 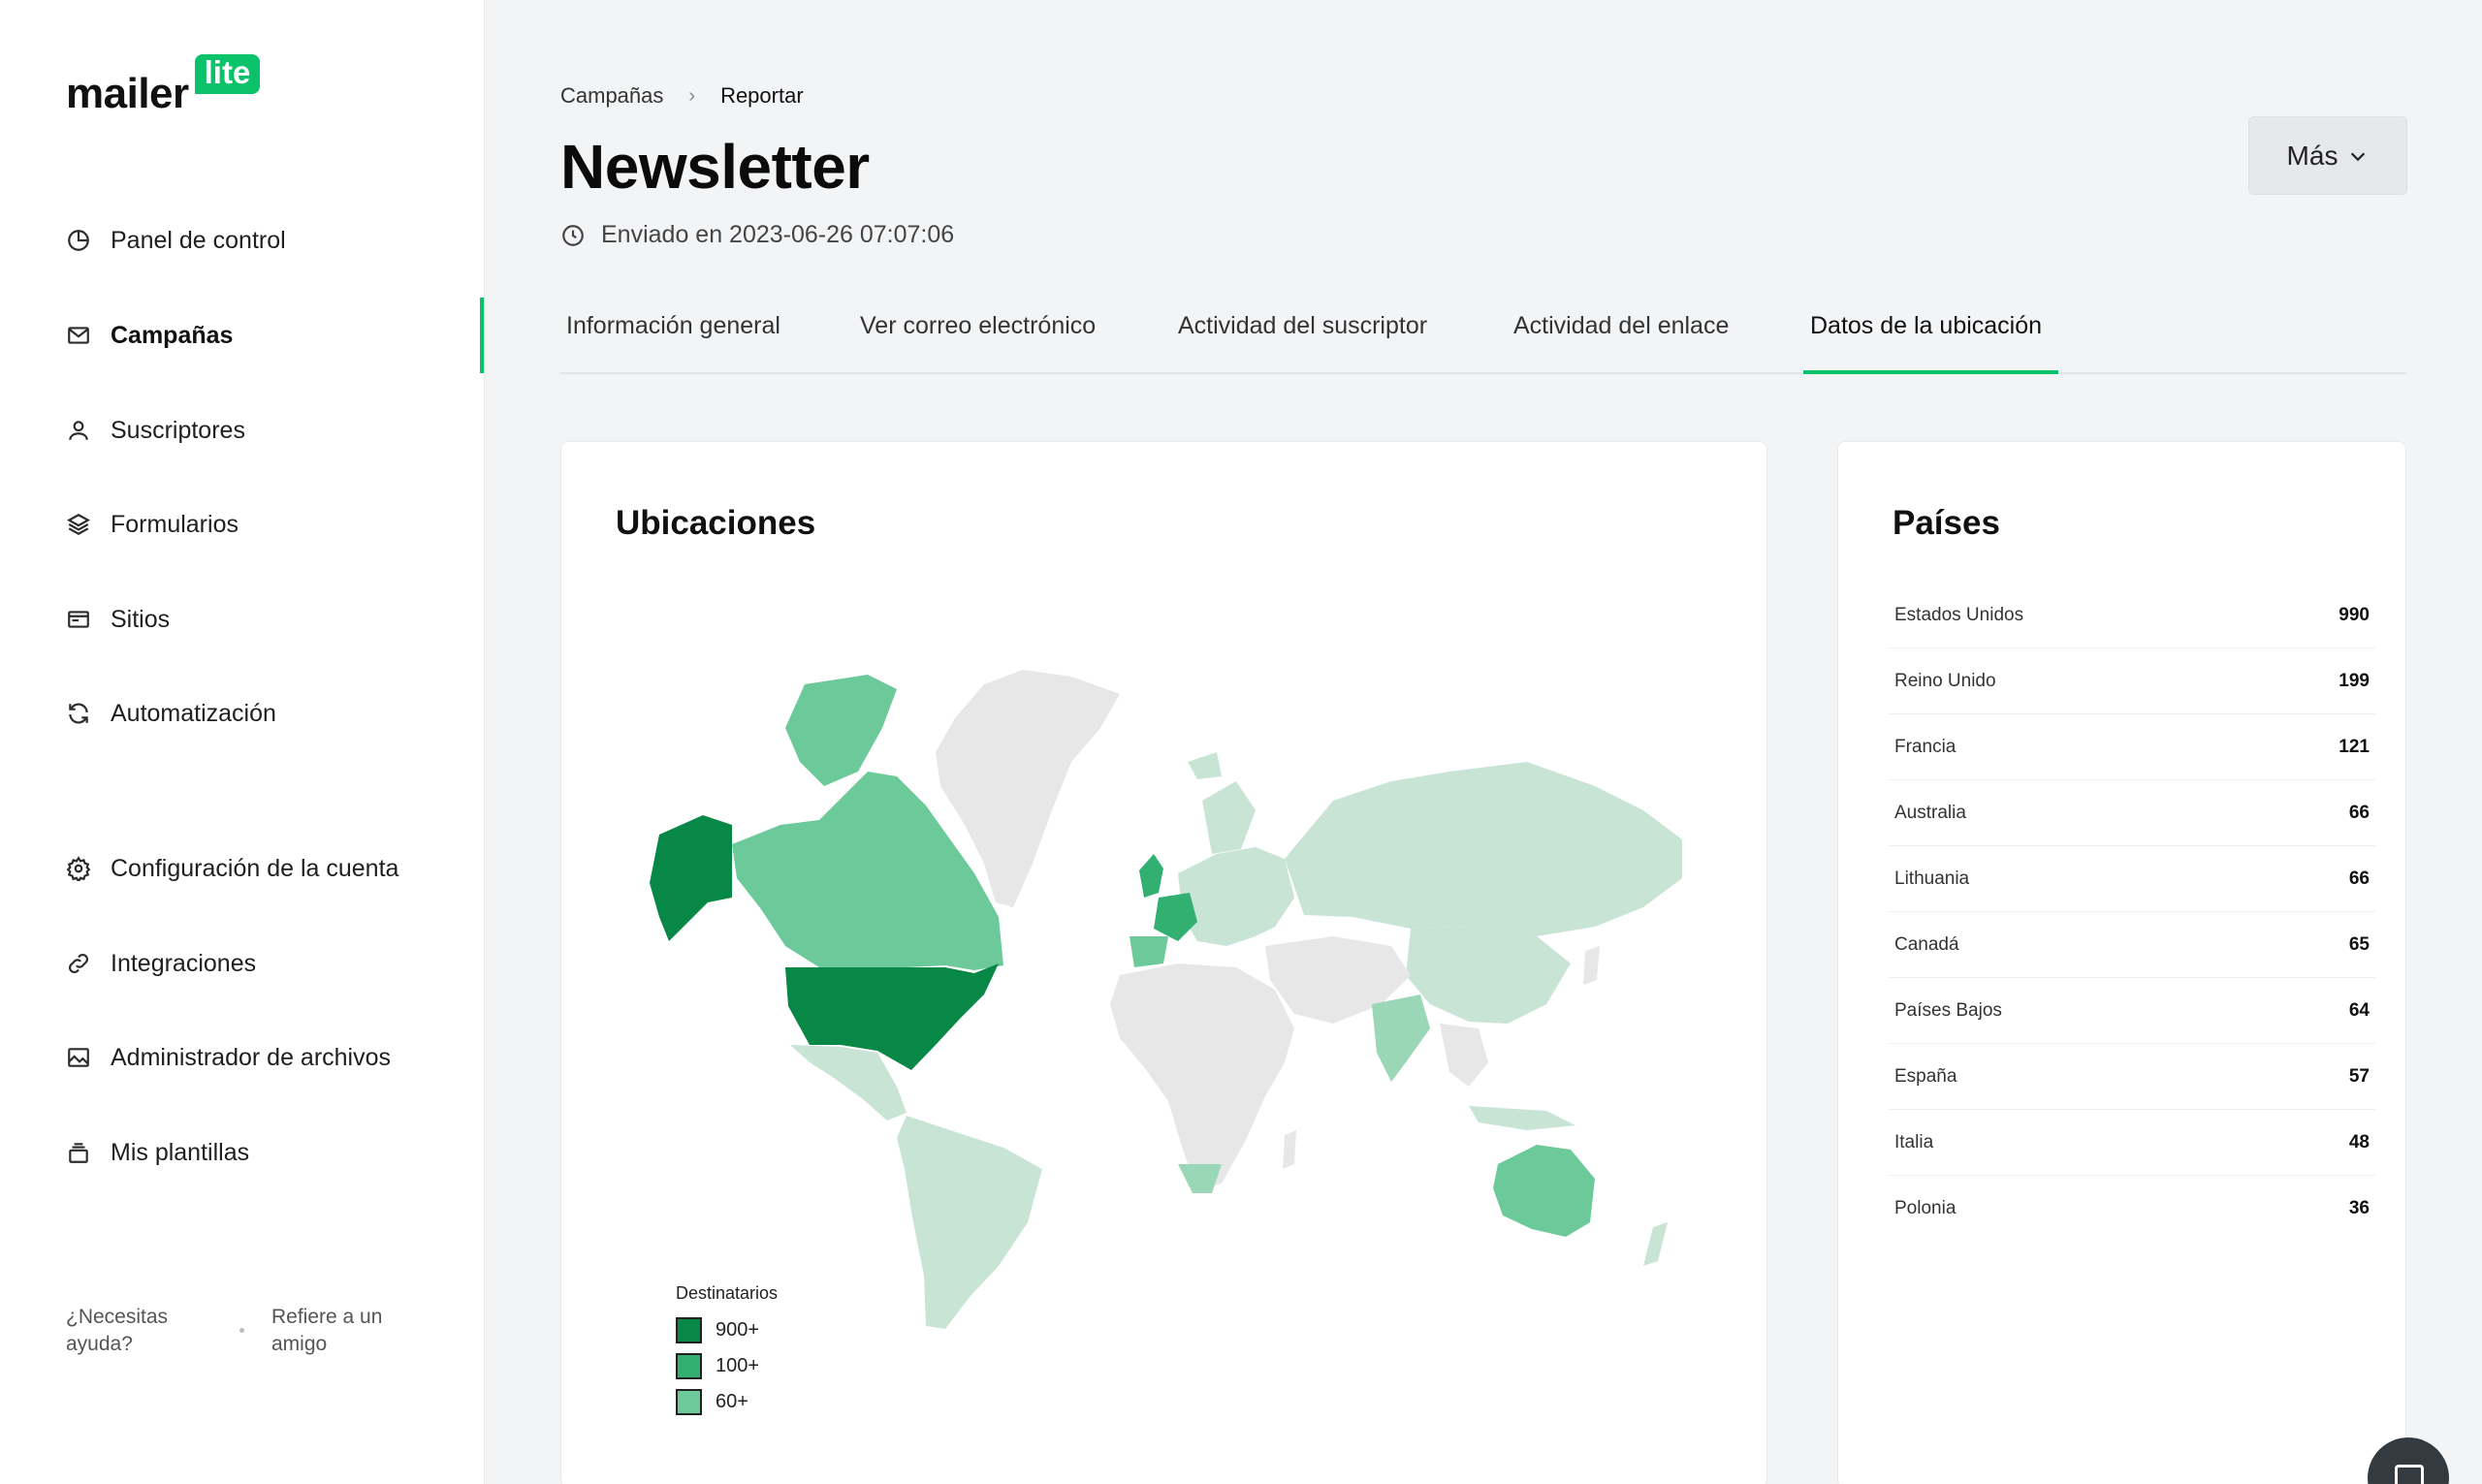 What do you see at coordinates (692, 95) in the screenshot?
I see `chevron-right-icon: ›` at bounding box center [692, 95].